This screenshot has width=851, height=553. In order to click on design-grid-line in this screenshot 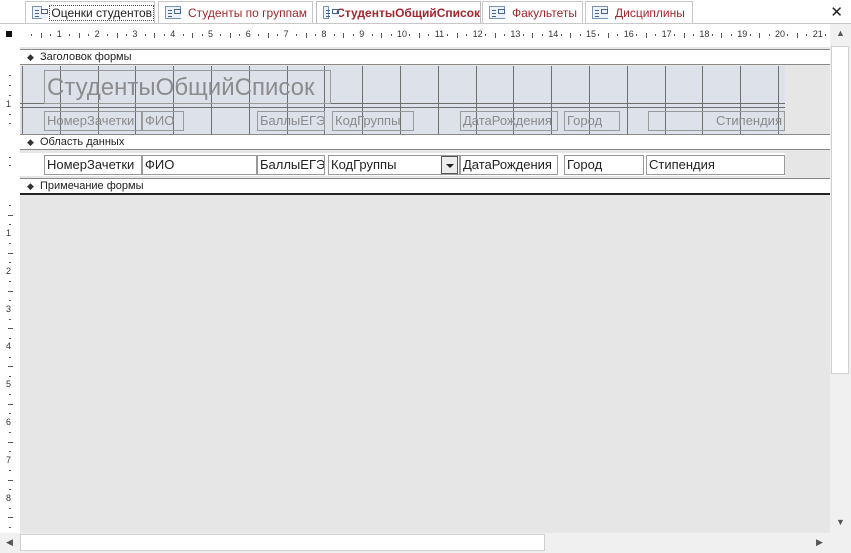, I will do `click(402, 107)`.